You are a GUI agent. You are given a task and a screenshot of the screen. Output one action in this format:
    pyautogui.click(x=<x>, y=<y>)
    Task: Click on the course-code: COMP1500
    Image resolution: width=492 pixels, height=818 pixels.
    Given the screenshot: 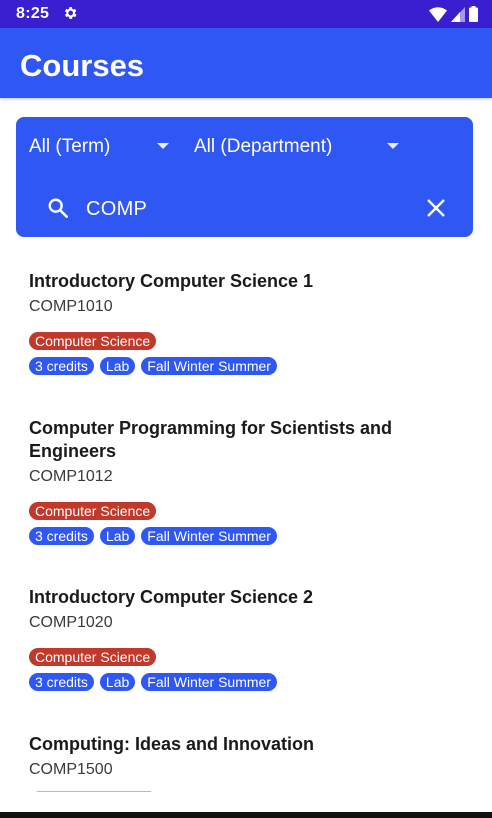 What is the action you would take?
    pyautogui.click(x=71, y=769)
    